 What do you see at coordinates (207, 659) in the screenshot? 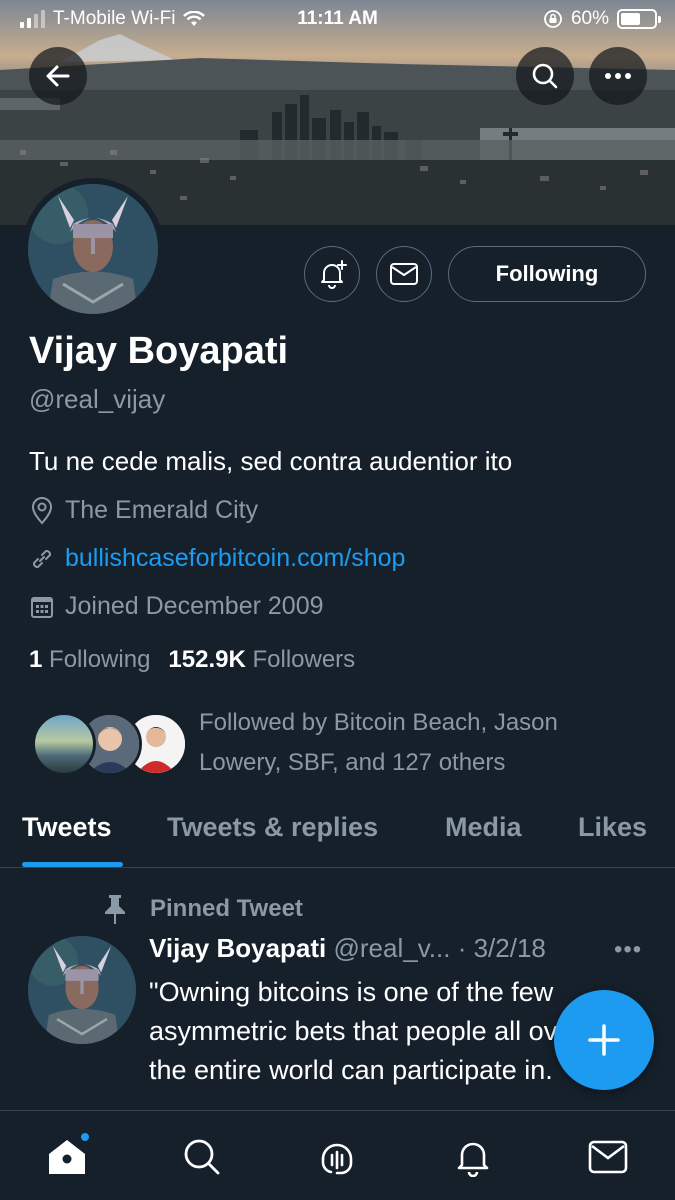
I see `followers-count: 152.9K` at bounding box center [207, 659].